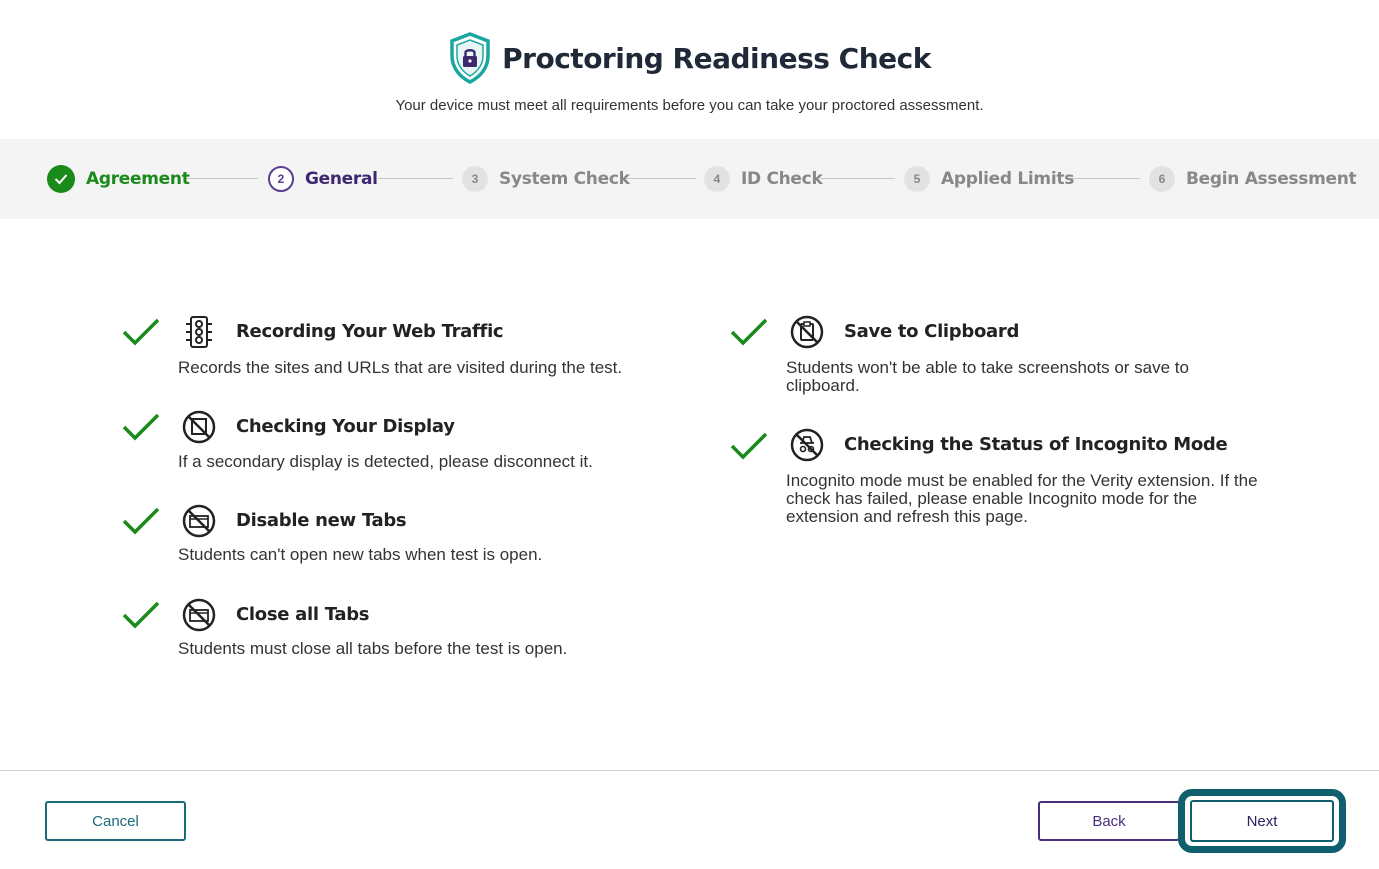 This screenshot has height=869, width=1379. I want to click on page-header: Proctoring Readiness Check, so click(689, 58).